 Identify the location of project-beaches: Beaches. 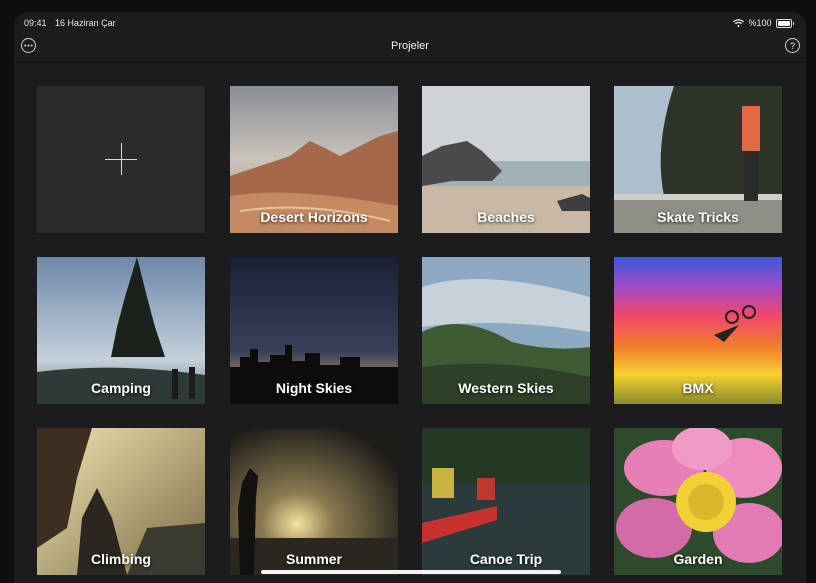
(506, 159).